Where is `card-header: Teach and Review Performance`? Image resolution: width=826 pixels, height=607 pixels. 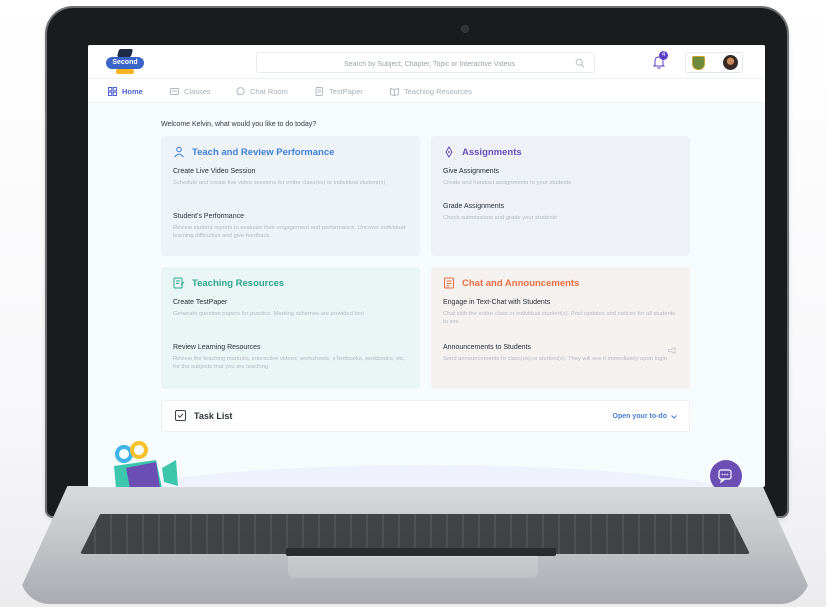
card-header: Teach and Review Performance is located at coordinates (253, 152).